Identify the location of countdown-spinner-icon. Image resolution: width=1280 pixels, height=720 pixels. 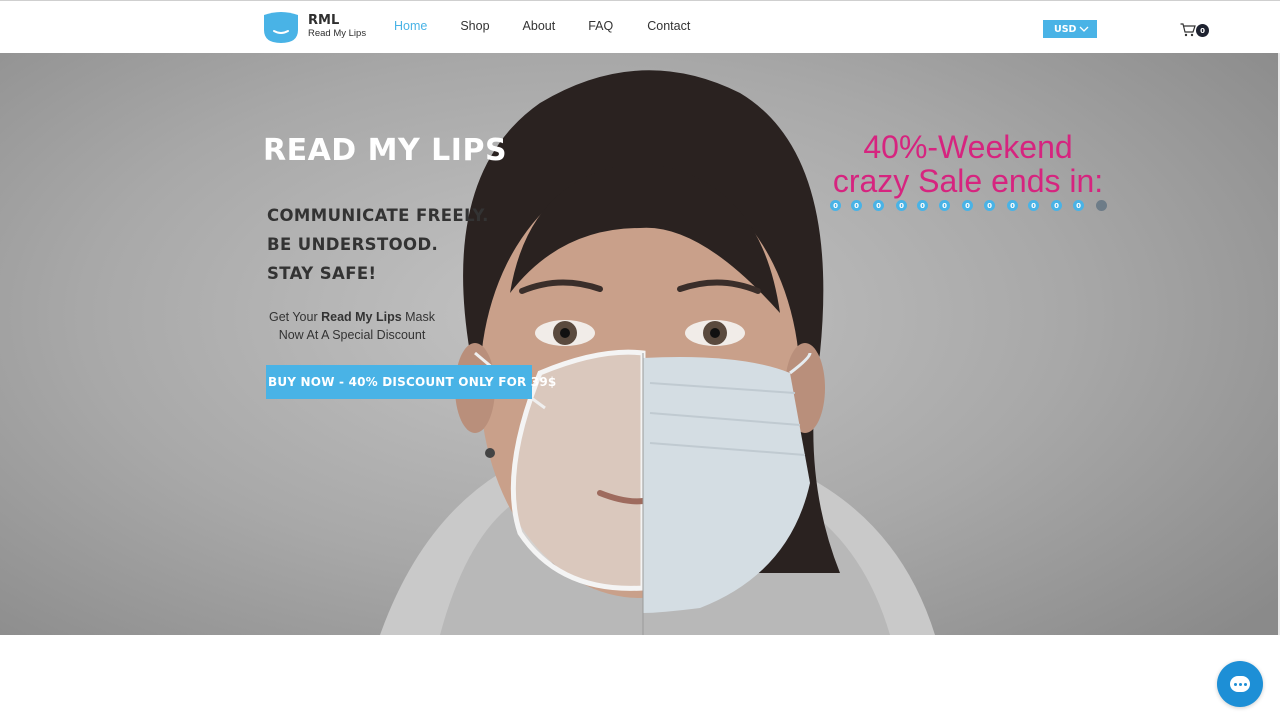
(1101, 205).